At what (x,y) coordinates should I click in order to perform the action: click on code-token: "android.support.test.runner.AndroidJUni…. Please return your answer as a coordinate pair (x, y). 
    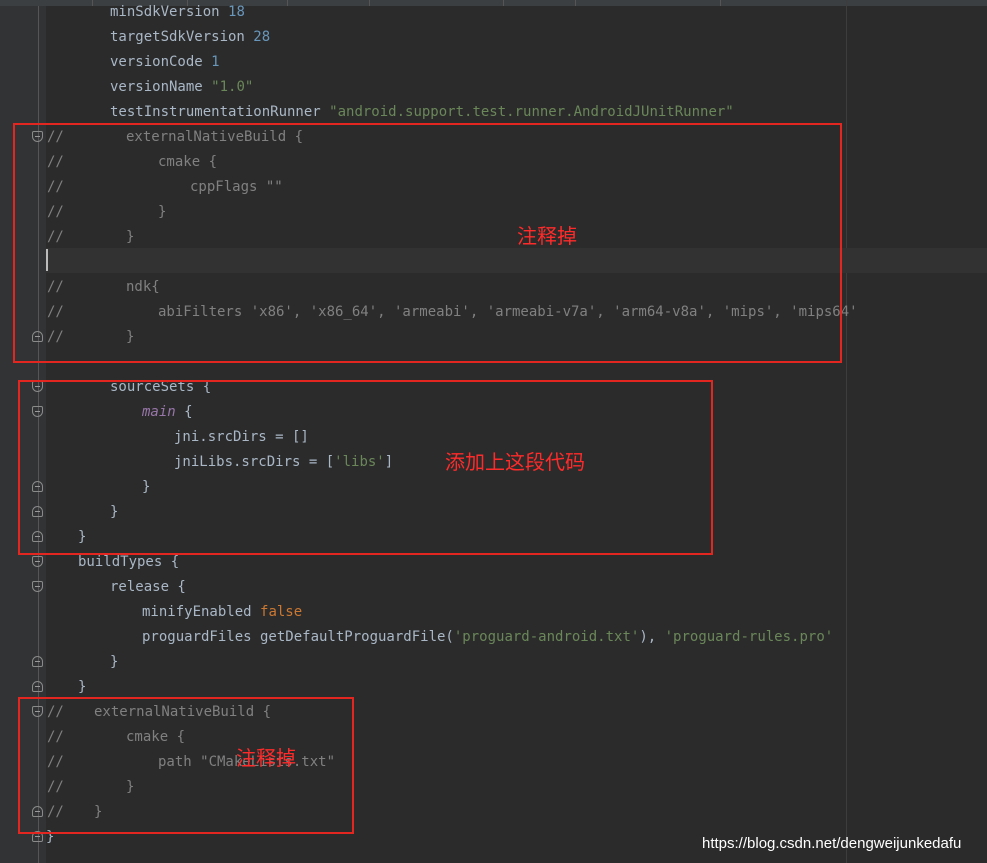
    Looking at the image, I should click on (531, 112).